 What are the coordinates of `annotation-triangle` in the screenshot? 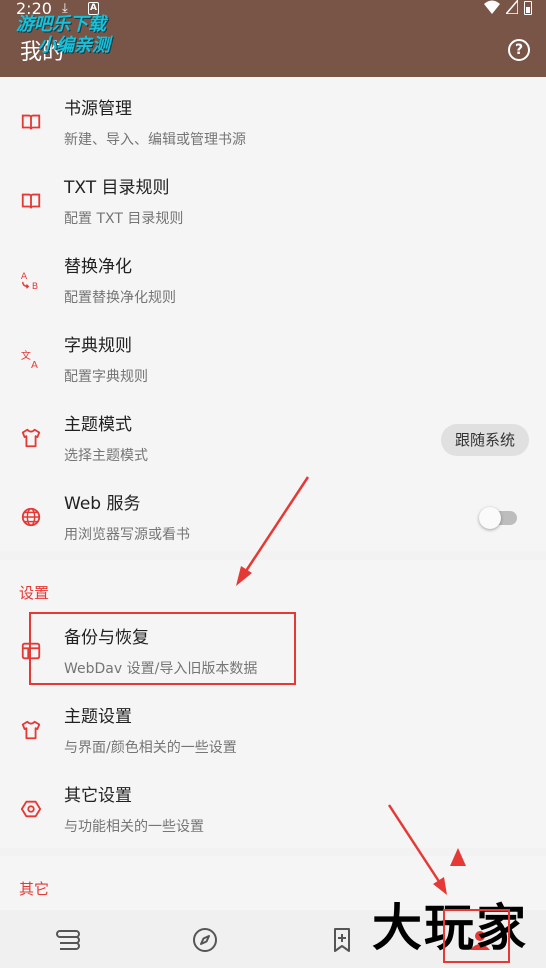 It's located at (458, 857).